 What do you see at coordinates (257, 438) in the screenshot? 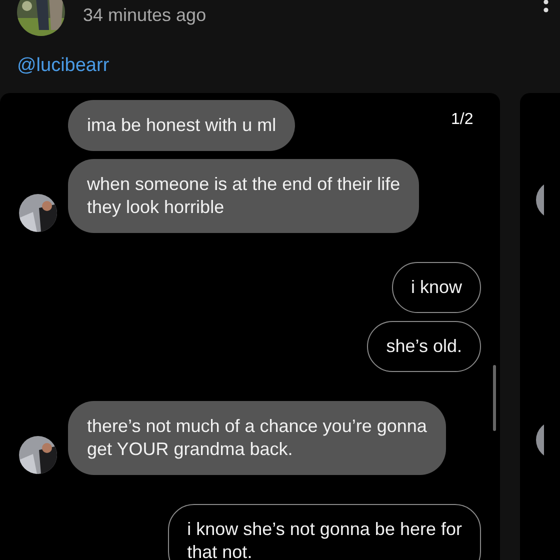
I see `received-message: there’s not much of a chance you’re gonna get YOUR grandma back.` at bounding box center [257, 438].